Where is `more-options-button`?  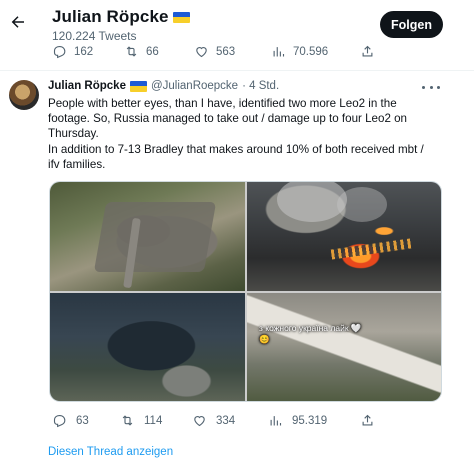
more-options-button is located at coordinates (431, 87).